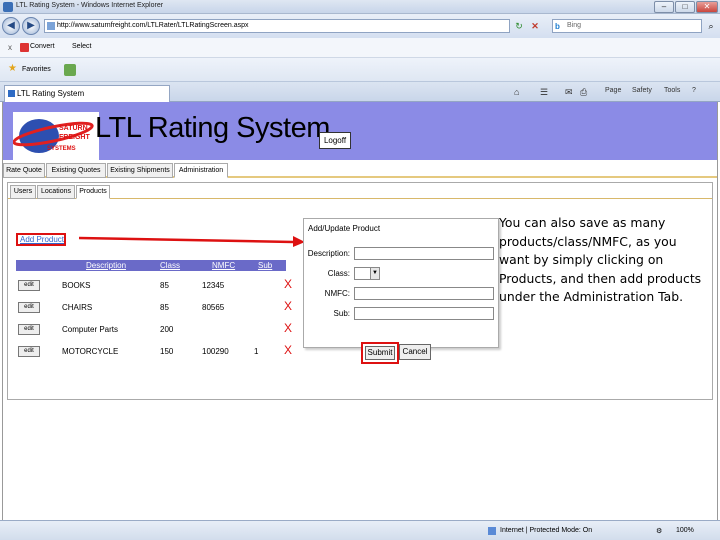 This screenshot has height=540, width=720. Describe the element at coordinates (591, 297) in the screenshot. I see `annotation-line: under the Administration Tab.` at that location.